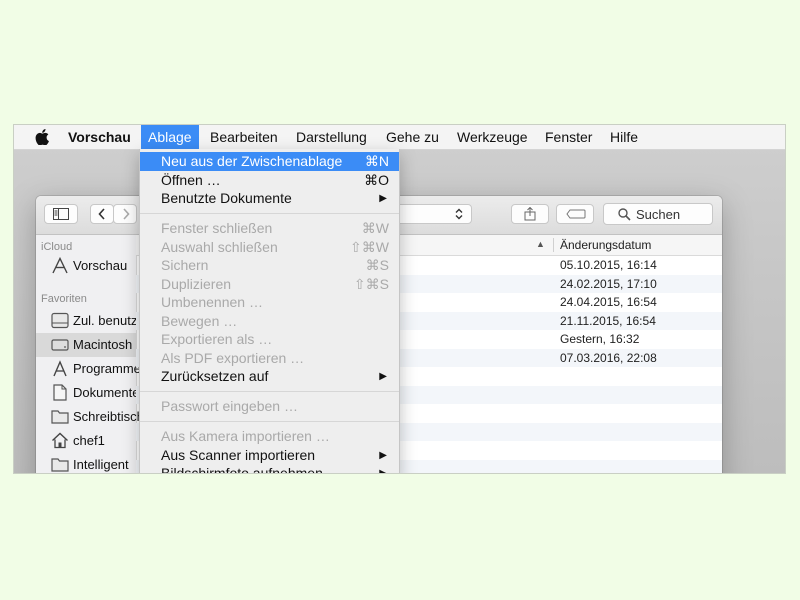  Describe the element at coordinates (60, 368) in the screenshot. I see `applications-icon` at that location.